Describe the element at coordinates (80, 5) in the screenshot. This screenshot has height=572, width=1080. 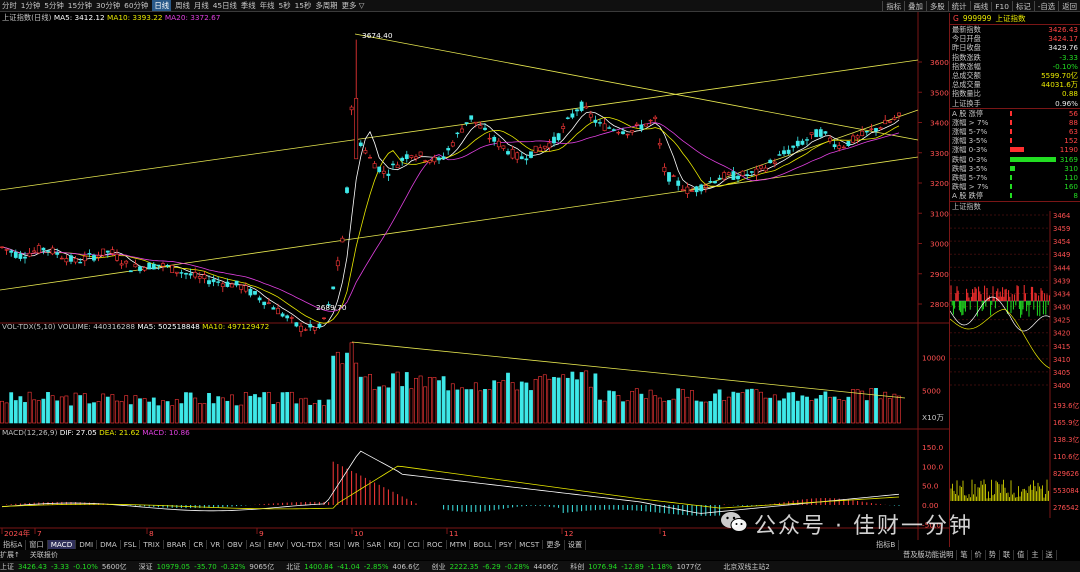
I see `period-tab: 15分钟` at that location.